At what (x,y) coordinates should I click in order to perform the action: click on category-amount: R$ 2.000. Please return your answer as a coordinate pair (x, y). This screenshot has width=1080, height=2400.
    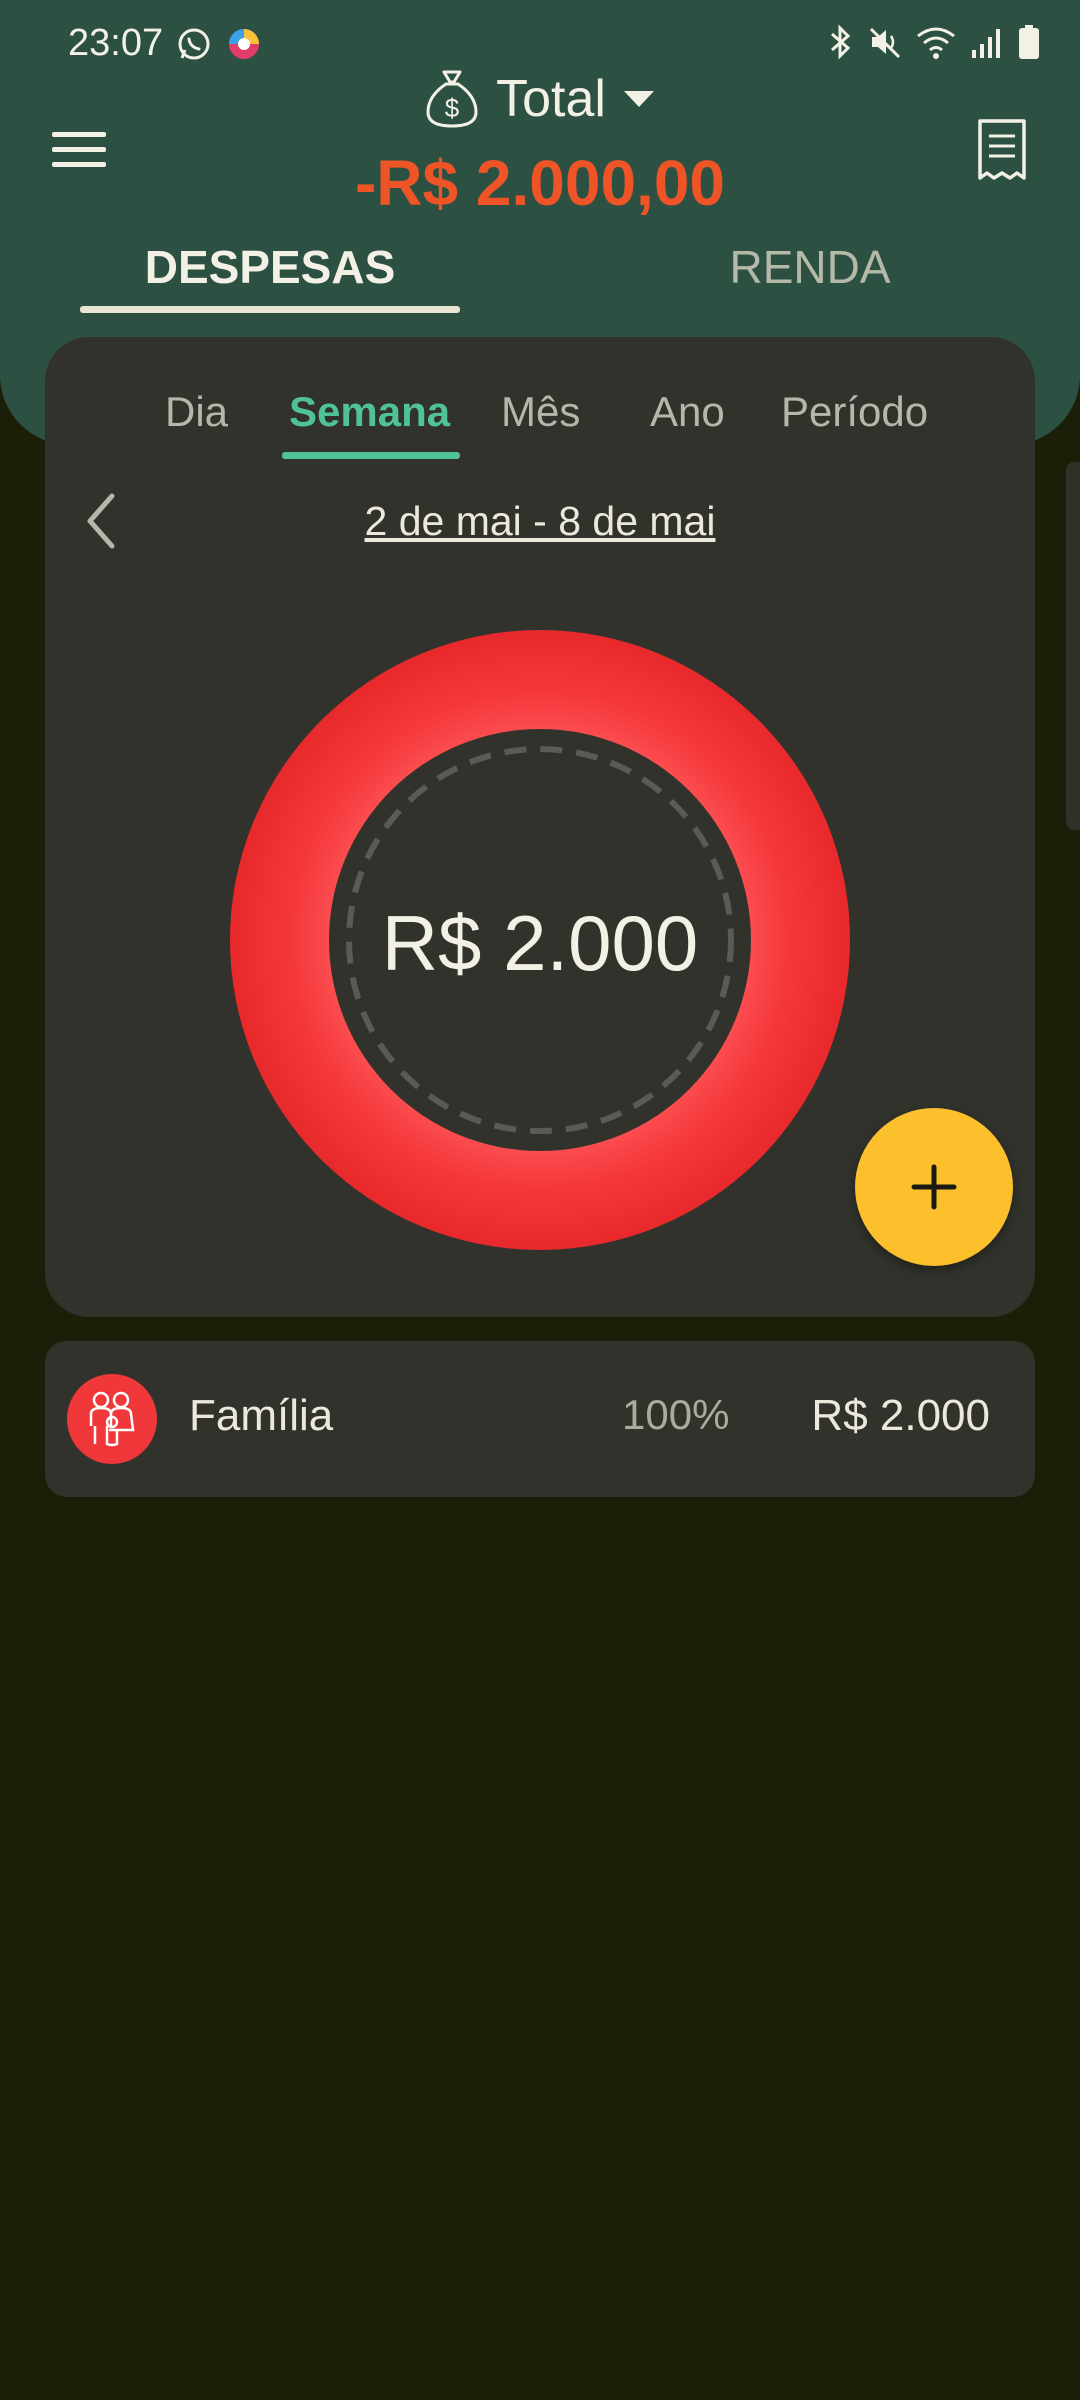
    Looking at the image, I should click on (900, 1415).